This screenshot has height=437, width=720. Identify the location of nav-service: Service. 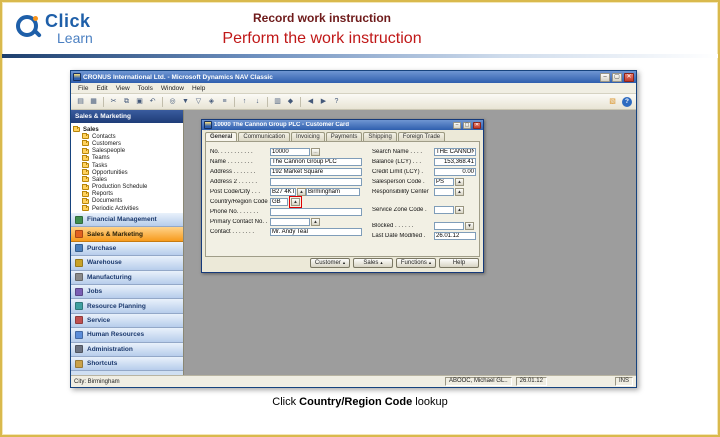
(127, 321).